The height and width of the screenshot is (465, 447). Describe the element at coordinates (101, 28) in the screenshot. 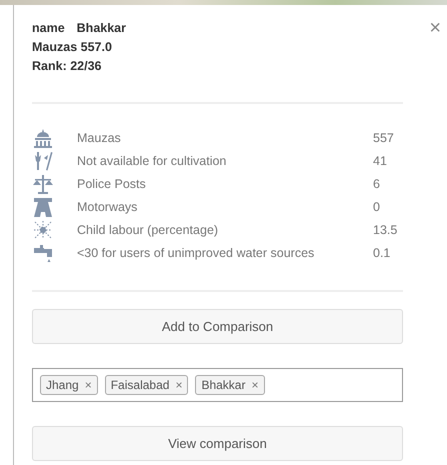

I see `name-value: Bhakkar` at that location.